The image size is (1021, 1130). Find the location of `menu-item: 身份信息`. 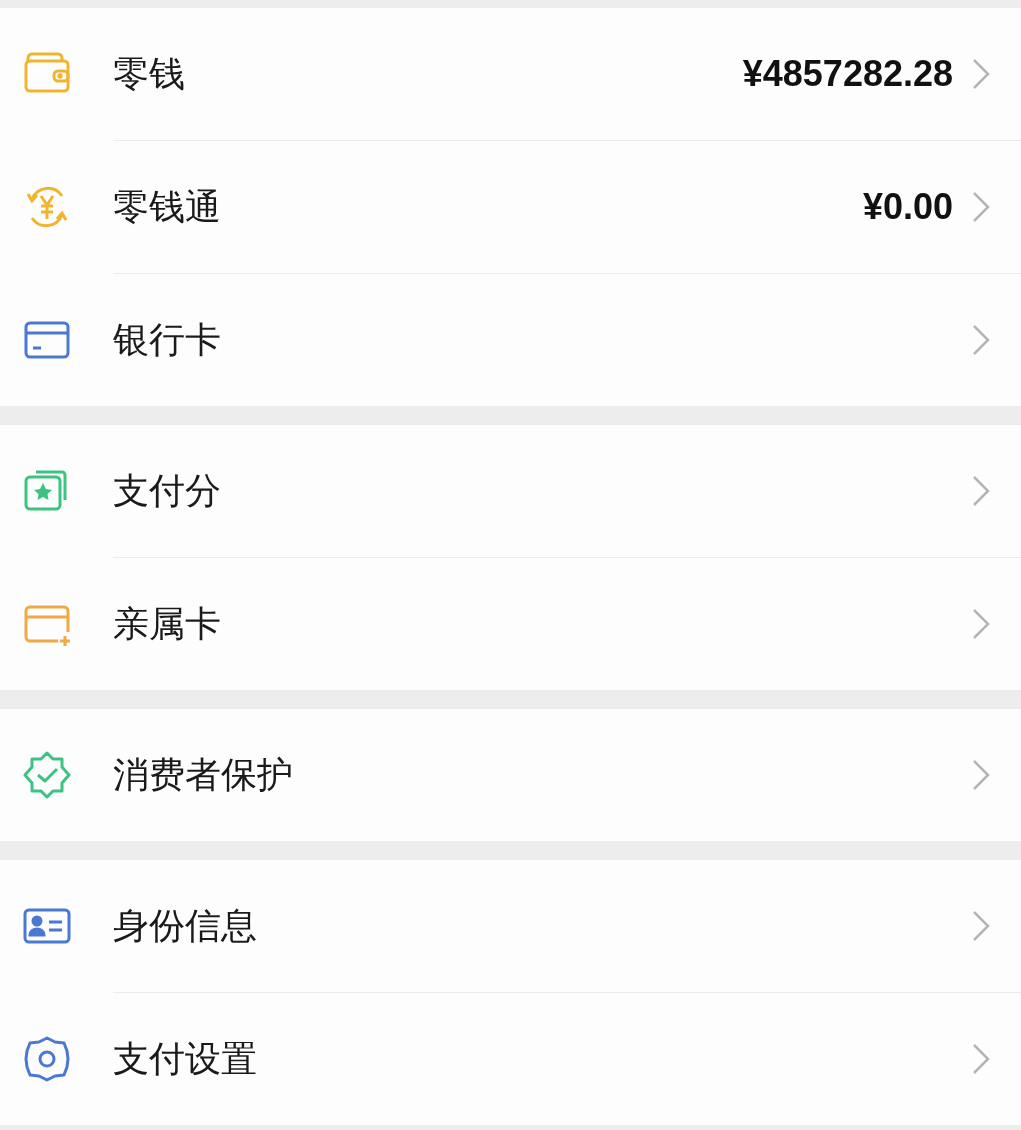

menu-item: 身份信息 is located at coordinates (510, 926).